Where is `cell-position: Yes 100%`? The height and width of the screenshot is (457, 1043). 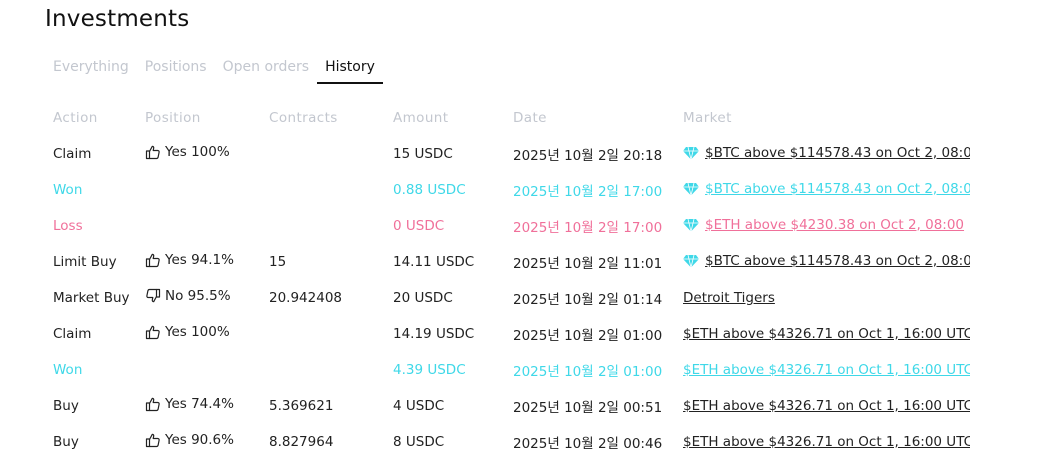 cell-position: Yes 100% is located at coordinates (199, 334).